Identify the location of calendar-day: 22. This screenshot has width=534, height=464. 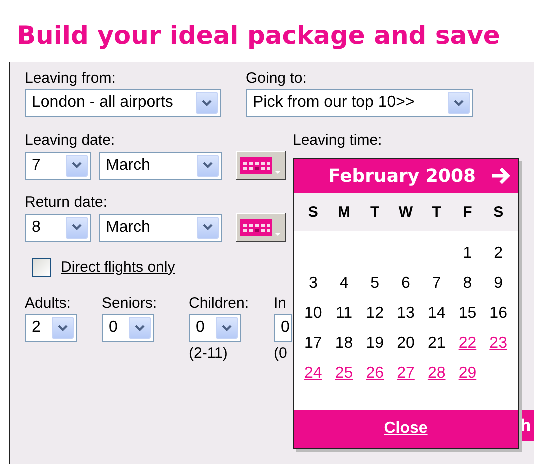
(467, 344).